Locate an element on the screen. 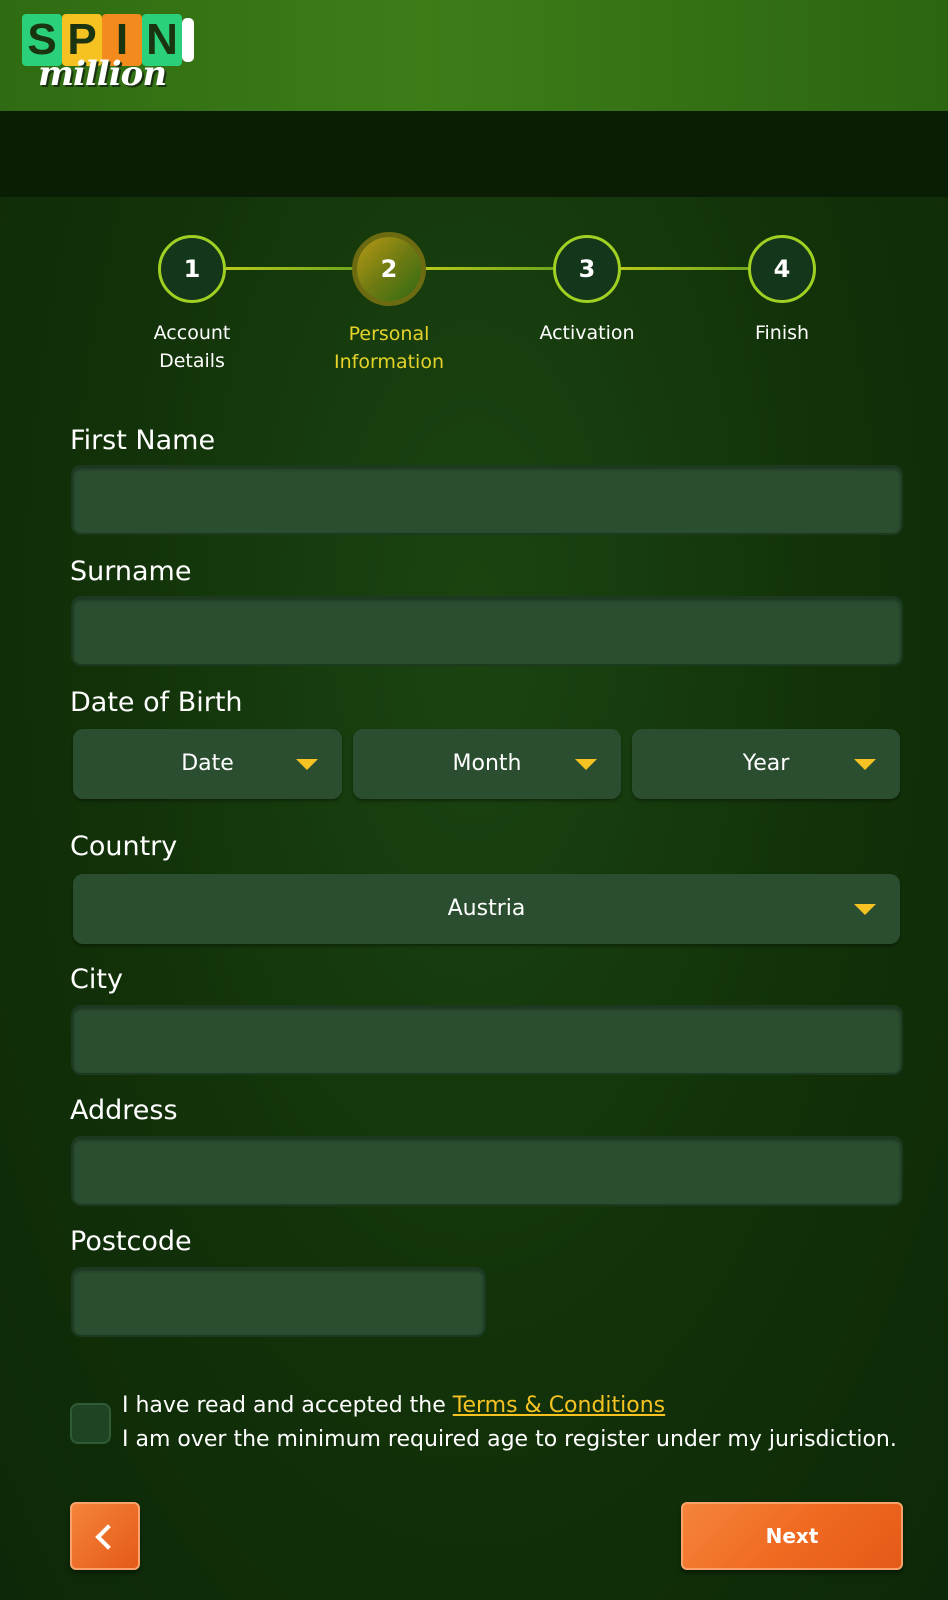  step-account-details: 1 Account Details is located at coordinates (192, 305).